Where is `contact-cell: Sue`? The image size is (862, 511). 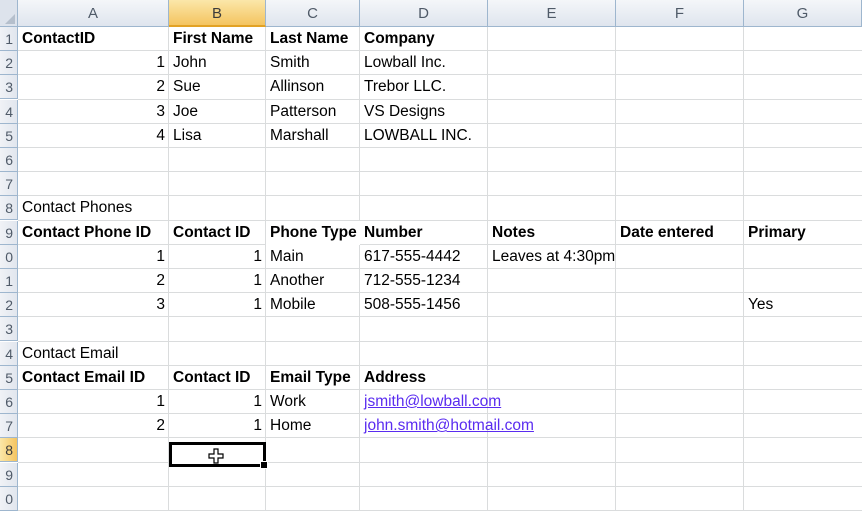 contact-cell: Sue is located at coordinates (187, 87).